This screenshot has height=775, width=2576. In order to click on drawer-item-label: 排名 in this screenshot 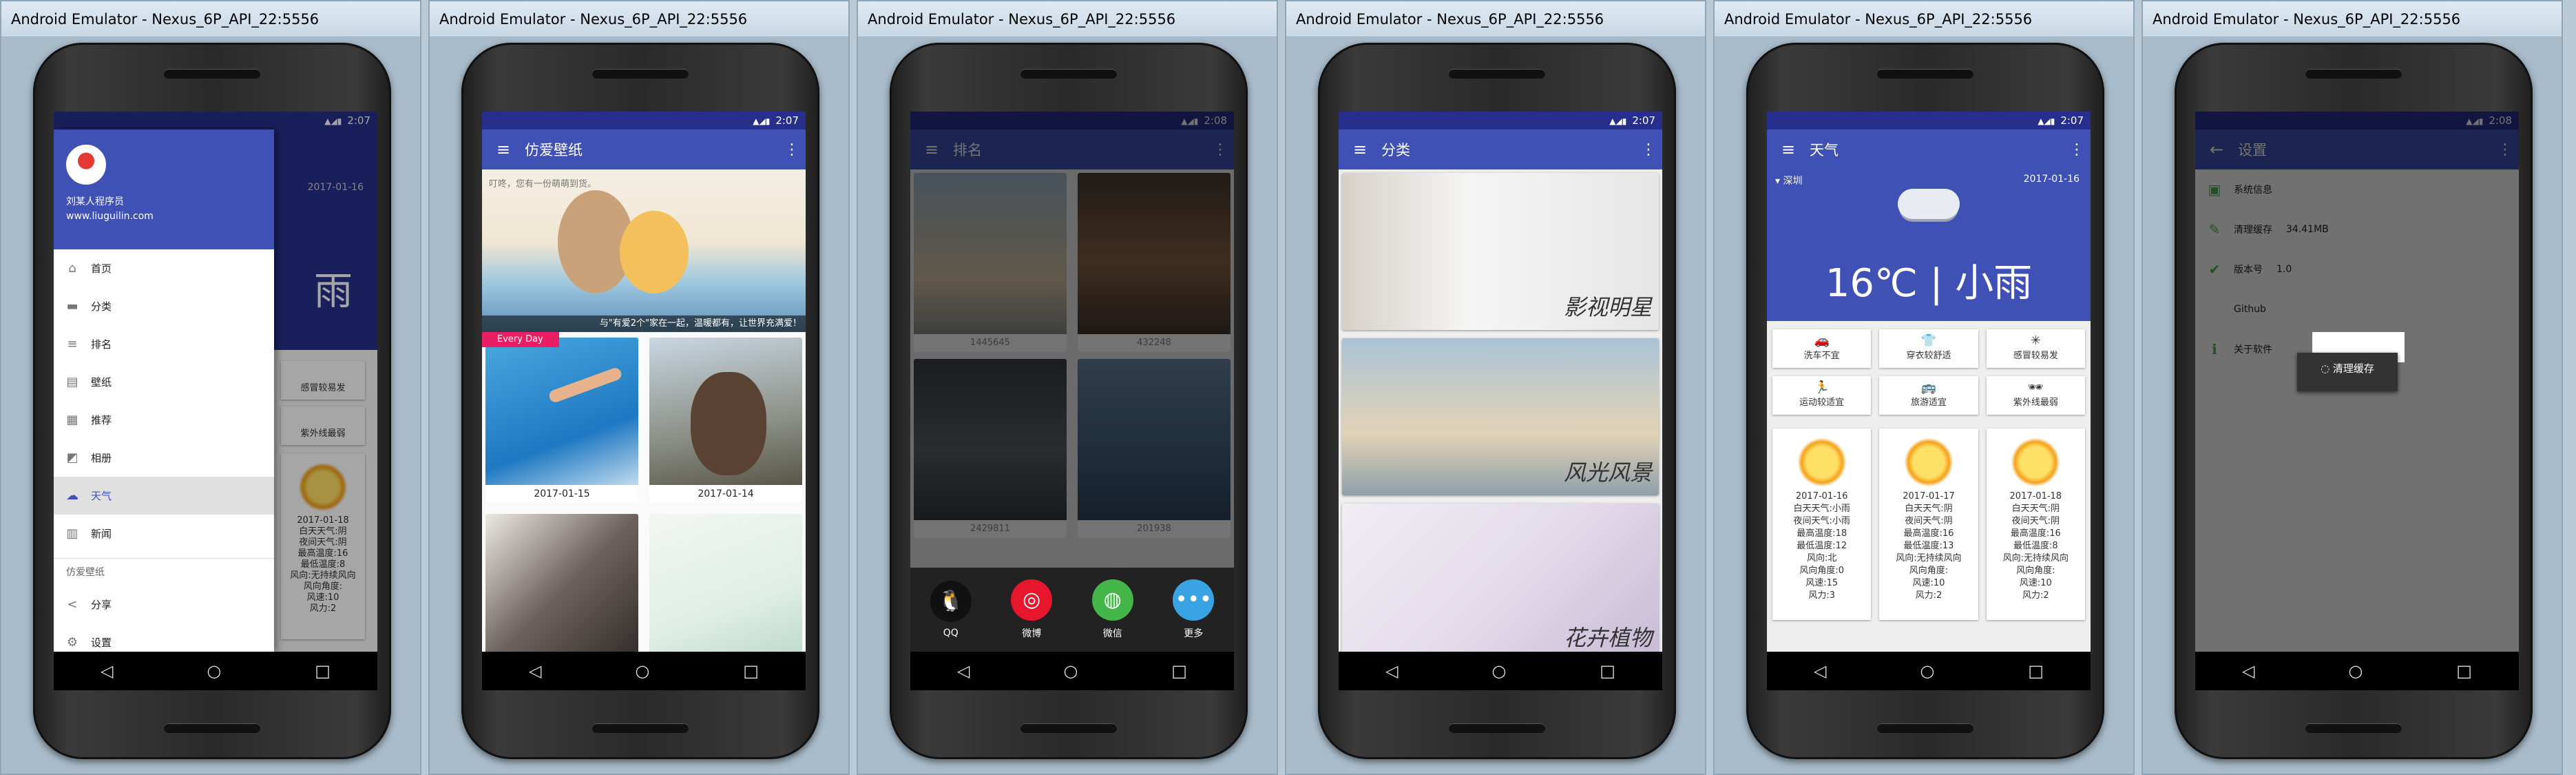, I will do `click(101, 344)`.